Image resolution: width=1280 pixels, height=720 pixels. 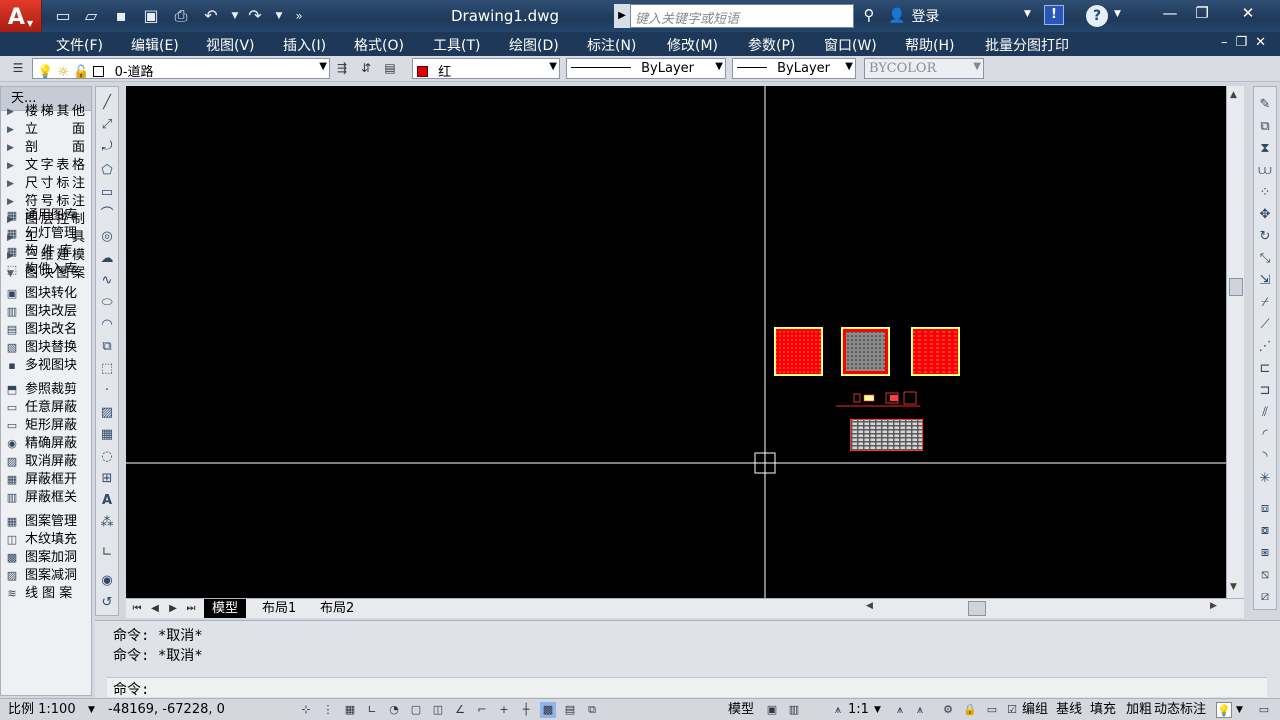 I want to click on menu-insert: 插入(I), so click(x=304, y=45).